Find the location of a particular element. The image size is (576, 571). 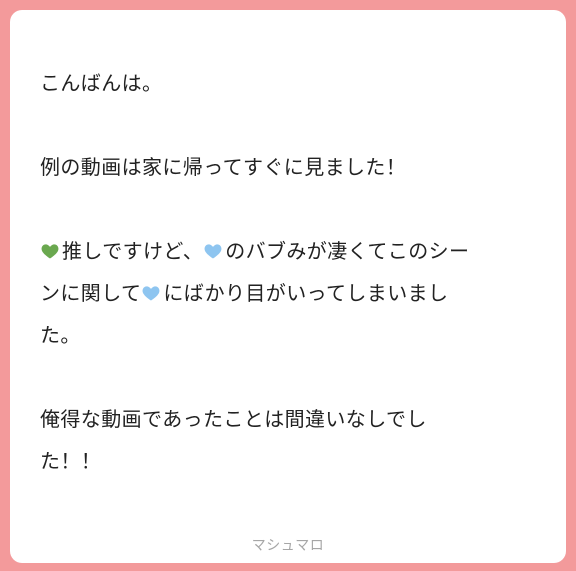

green-heart-icon is located at coordinates (50, 251).